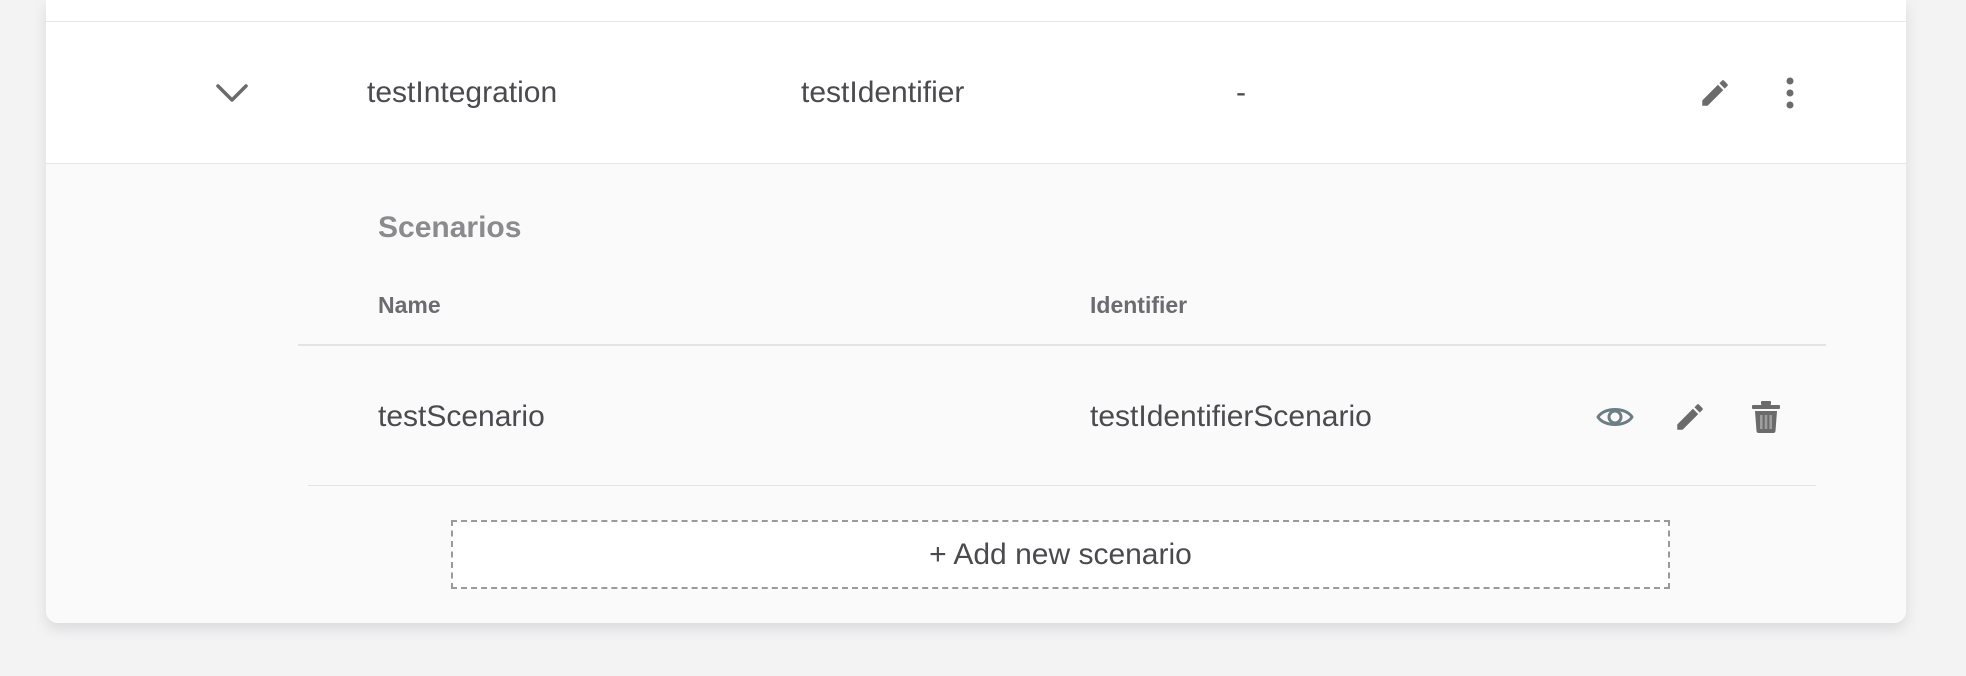  I want to click on more-vertical-icon, so click(1790, 93).